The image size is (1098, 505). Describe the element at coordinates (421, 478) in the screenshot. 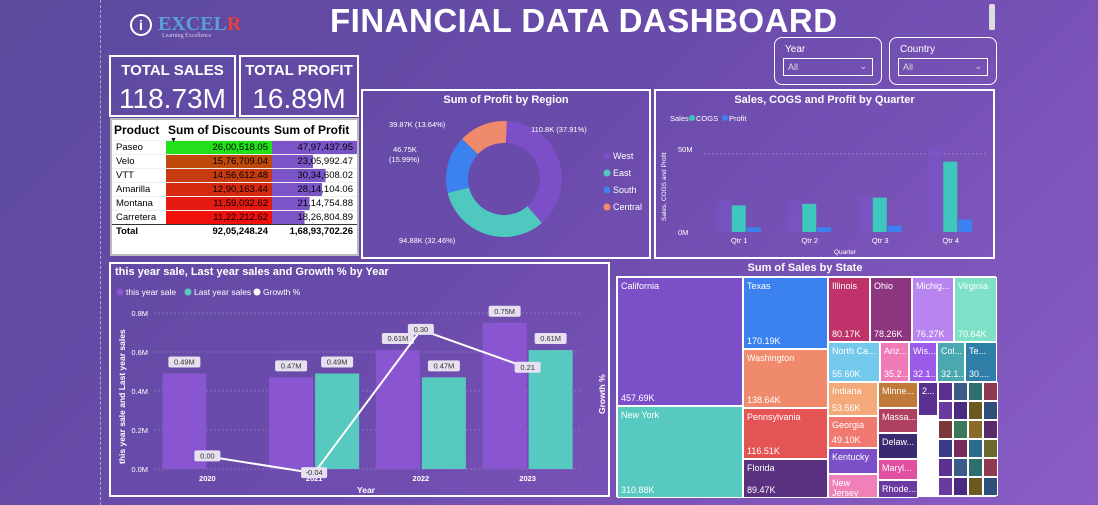

I see `xtick: 2022` at that location.